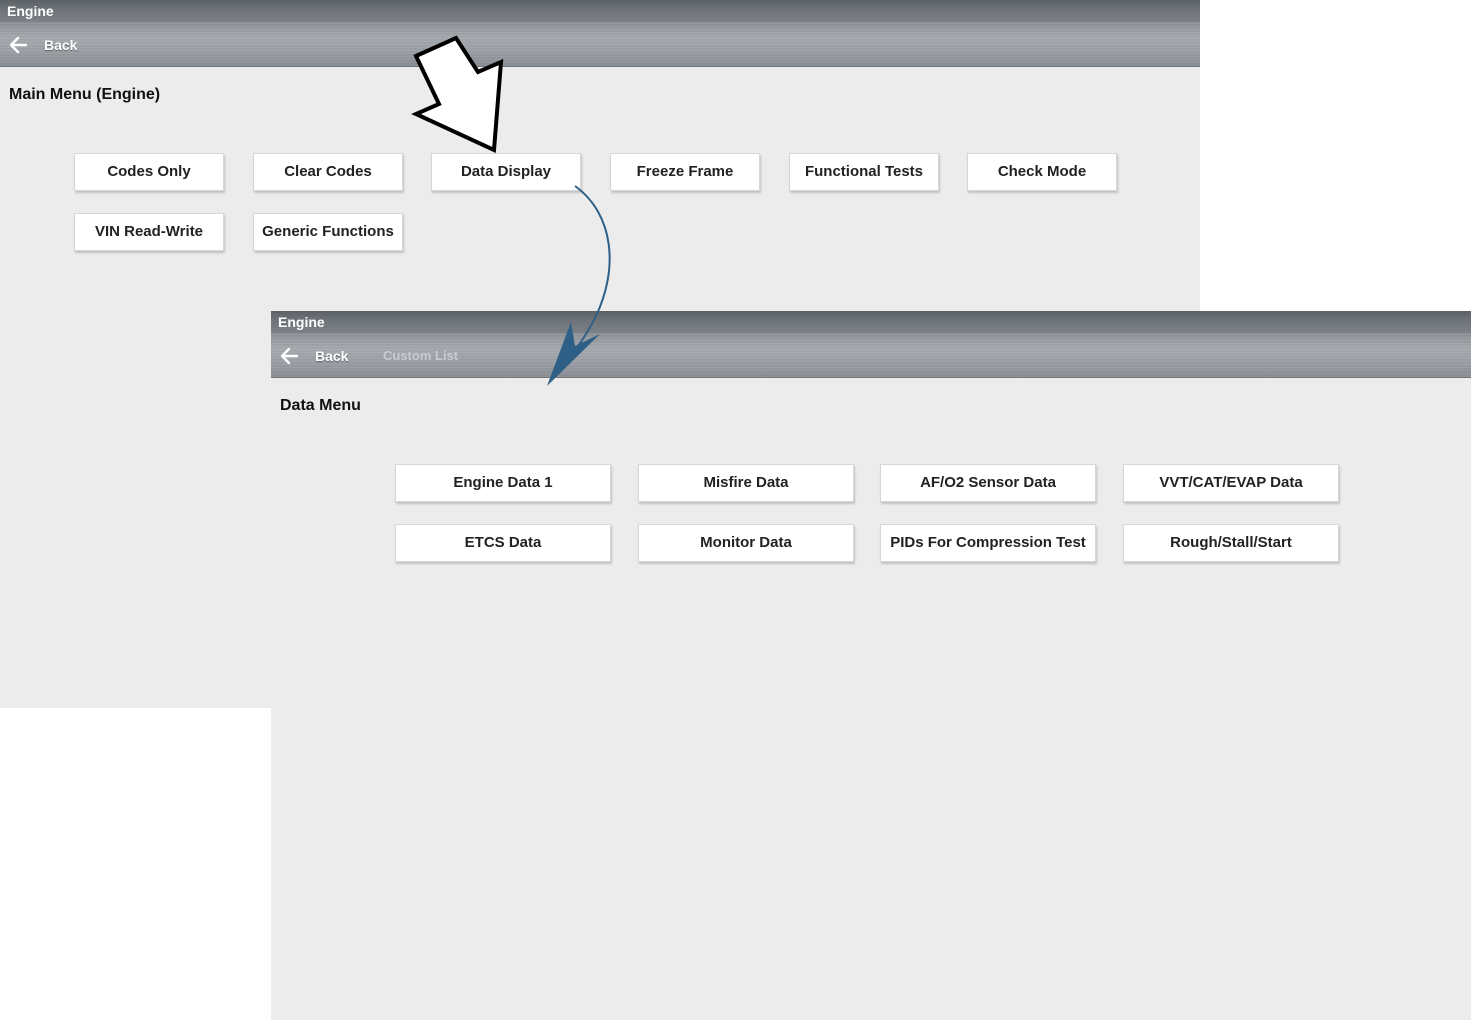  What do you see at coordinates (511, 210) in the screenshot?
I see `annotation-overlay` at bounding box center [511, 210].